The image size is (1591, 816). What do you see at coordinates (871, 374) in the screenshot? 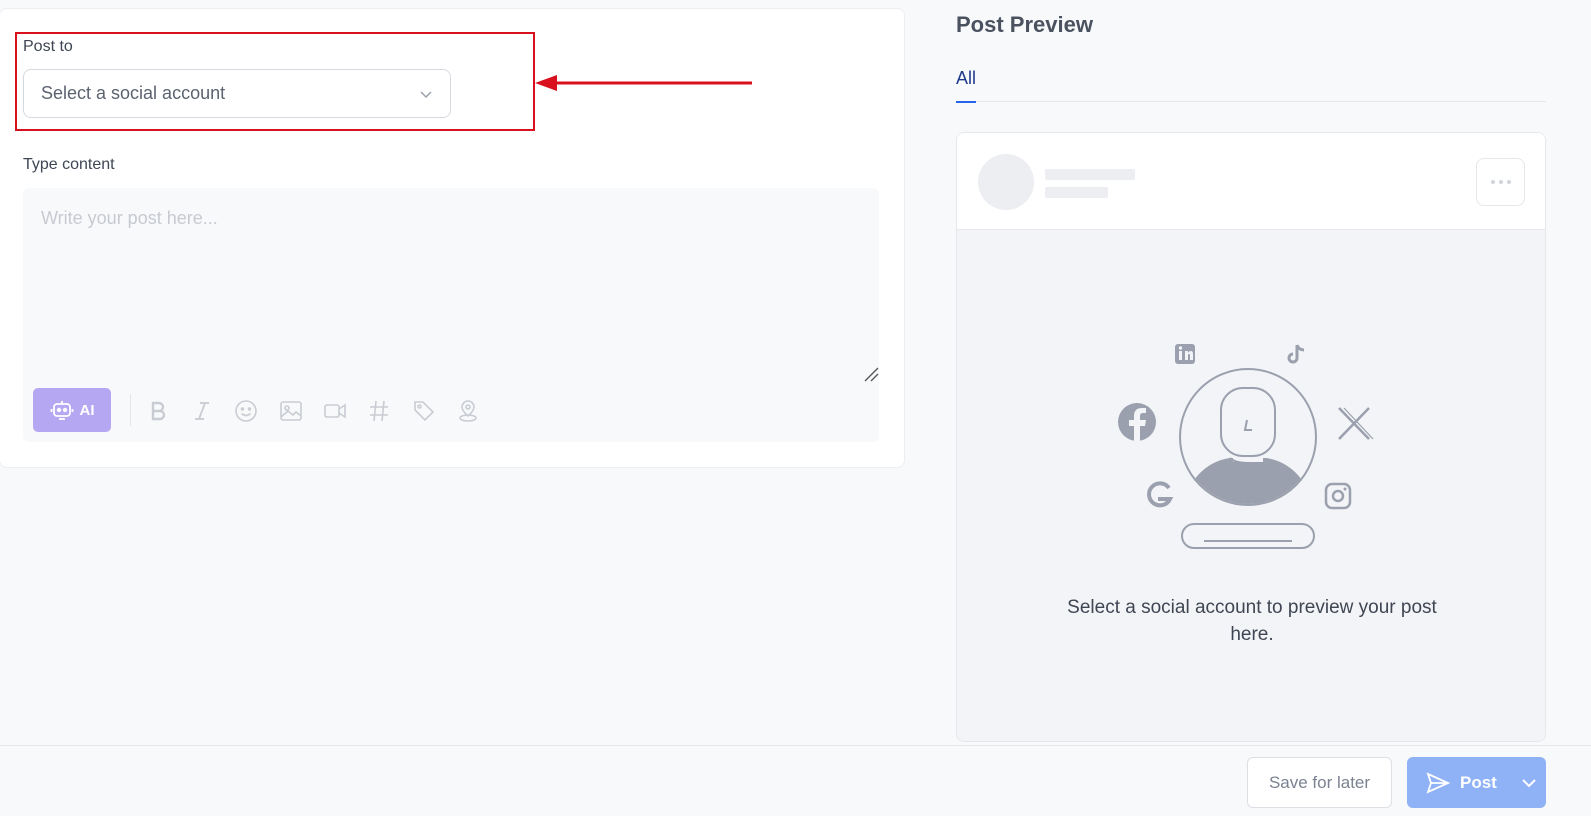
I see `resize-grip-icon` at bounding box center [871, 374].